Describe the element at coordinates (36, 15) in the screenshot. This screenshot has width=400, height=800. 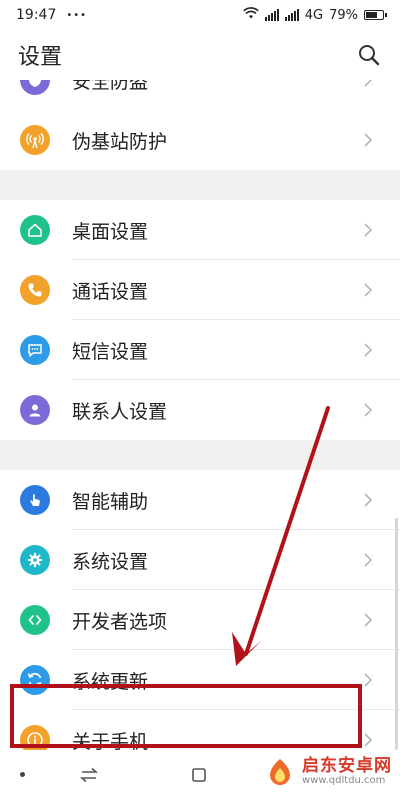
I see `status-time: 19:47` at that location.